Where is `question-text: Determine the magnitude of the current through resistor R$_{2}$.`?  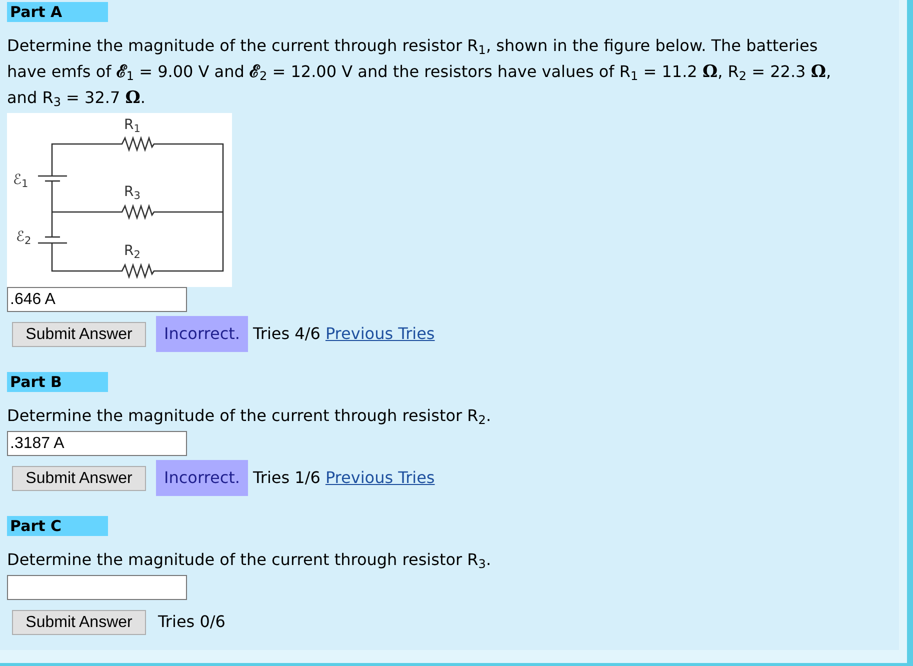 question-text: Determine the magnitude of the current through resistor R$_{2}$. is located at coordinates (249, 417).